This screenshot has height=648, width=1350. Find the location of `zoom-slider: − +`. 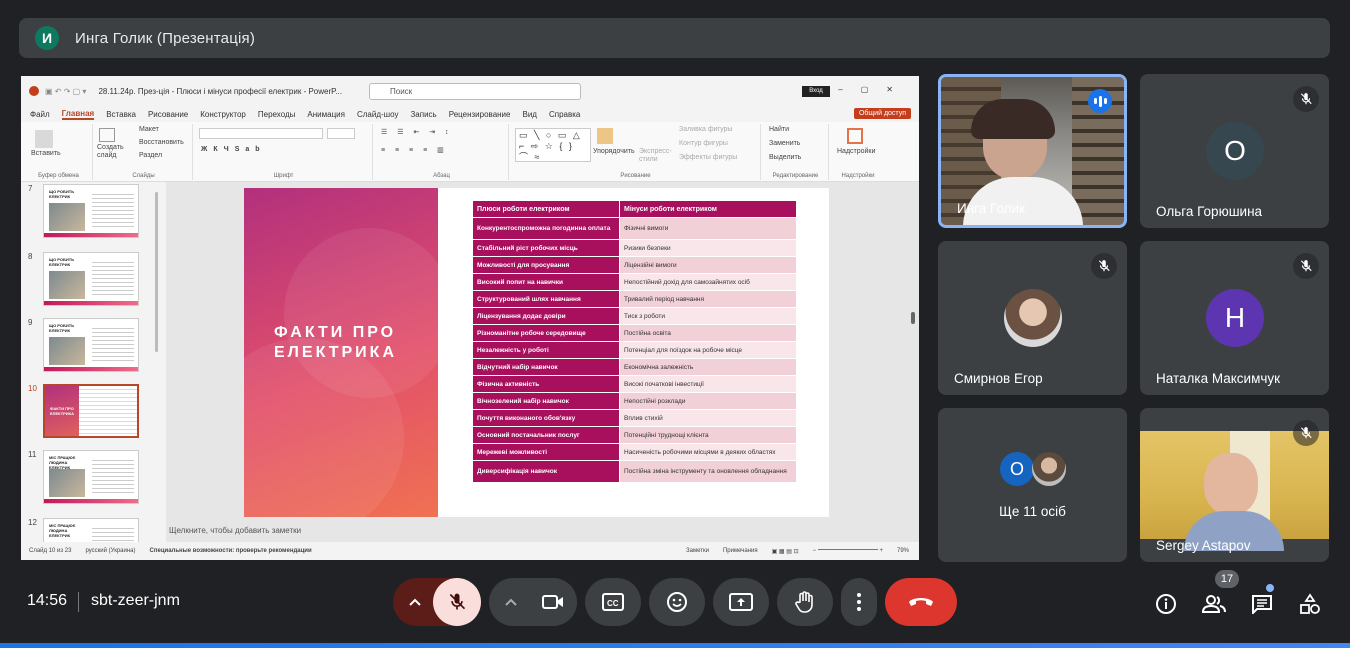

zoom-slider: − + is located at coordinates (848, 551).